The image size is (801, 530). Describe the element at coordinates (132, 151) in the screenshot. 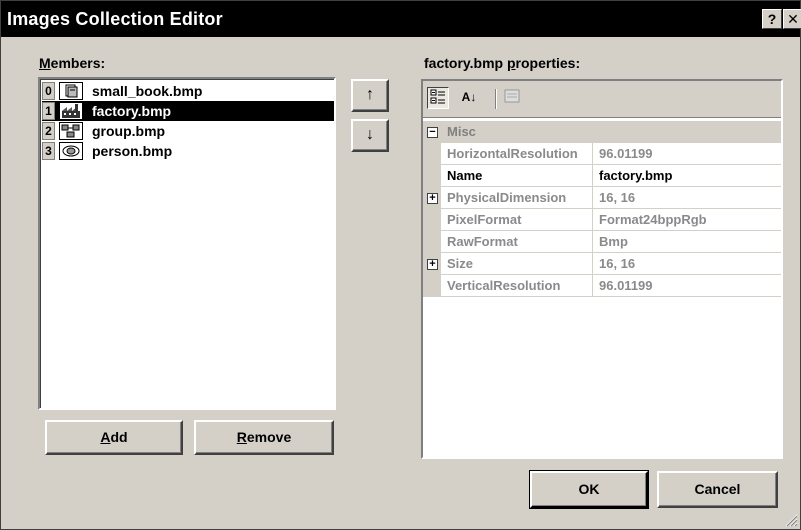

I see `list-item-name: person.bmp` at that location.